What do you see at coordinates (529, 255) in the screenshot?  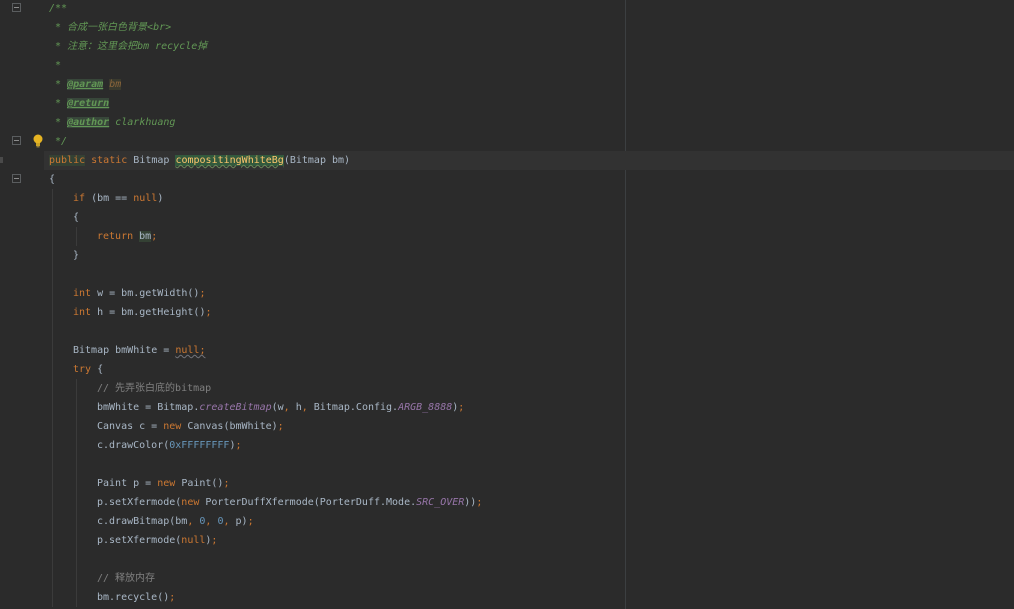 I see `code-line: }` at bounding box center [529, 255].